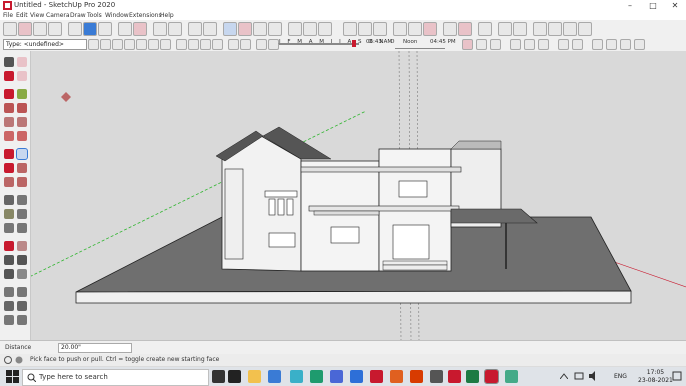  What do you see at coordinates (160, 29) in the screenshot?
I see `offset-tool-icon` at bounding box center [160, 29].